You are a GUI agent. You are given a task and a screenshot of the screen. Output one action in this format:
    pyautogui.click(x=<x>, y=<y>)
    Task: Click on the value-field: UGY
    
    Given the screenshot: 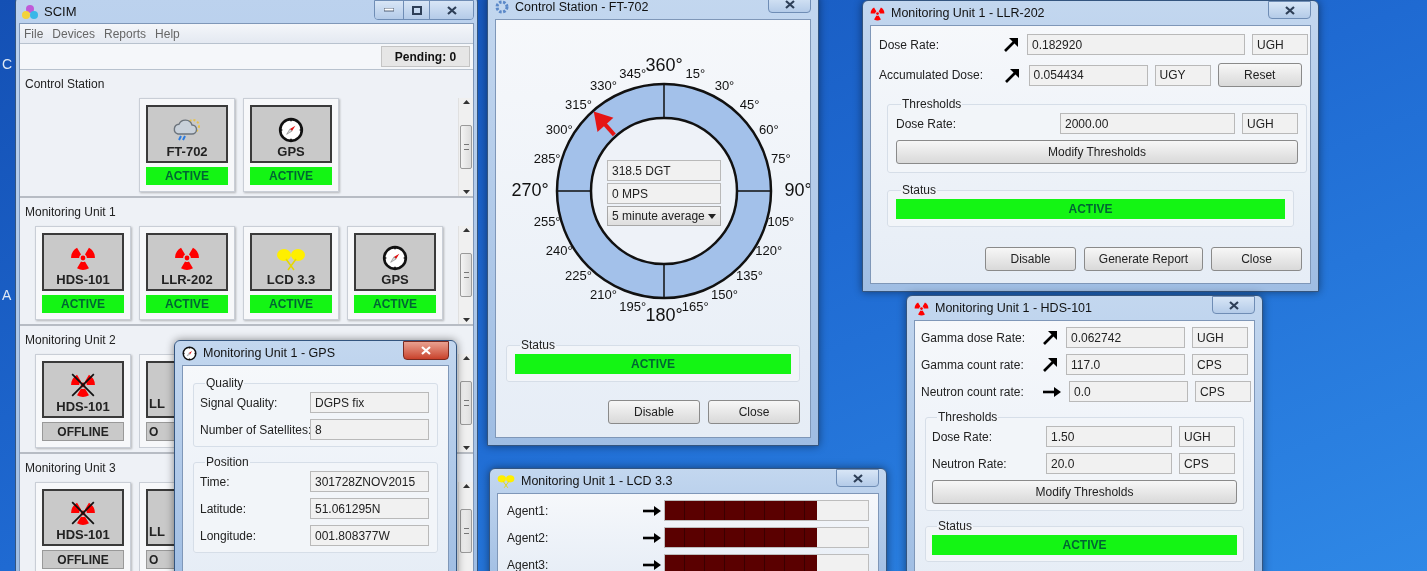 What is the action you would take?
    pyautogui.click(x=1182, y=75)
    